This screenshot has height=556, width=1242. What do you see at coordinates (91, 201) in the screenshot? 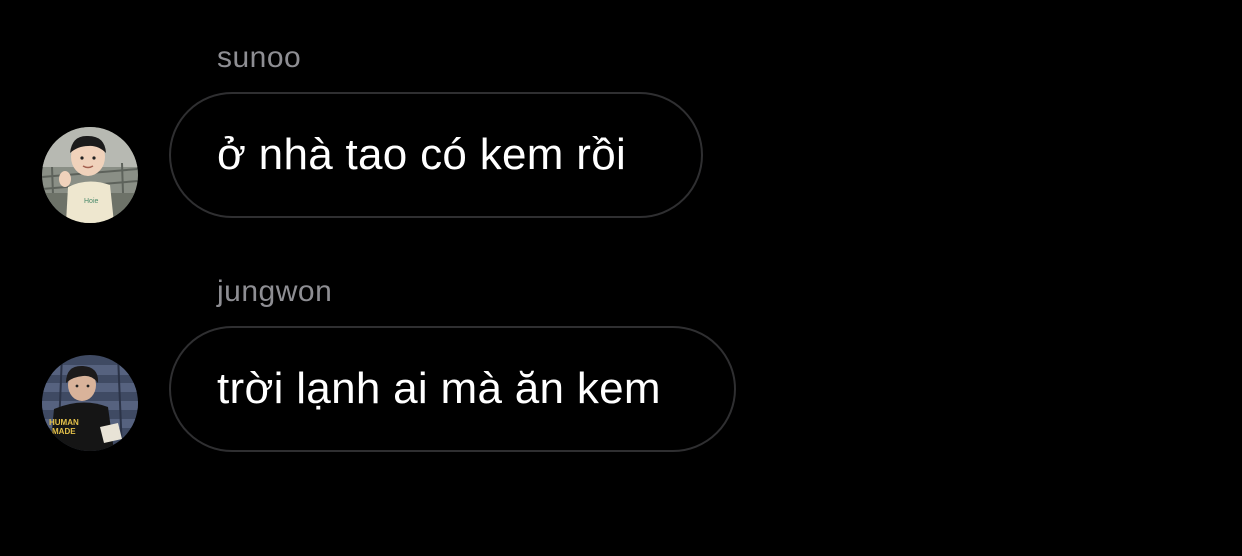
I see `svg-text: Hoie` at bounding box center [91, 201].